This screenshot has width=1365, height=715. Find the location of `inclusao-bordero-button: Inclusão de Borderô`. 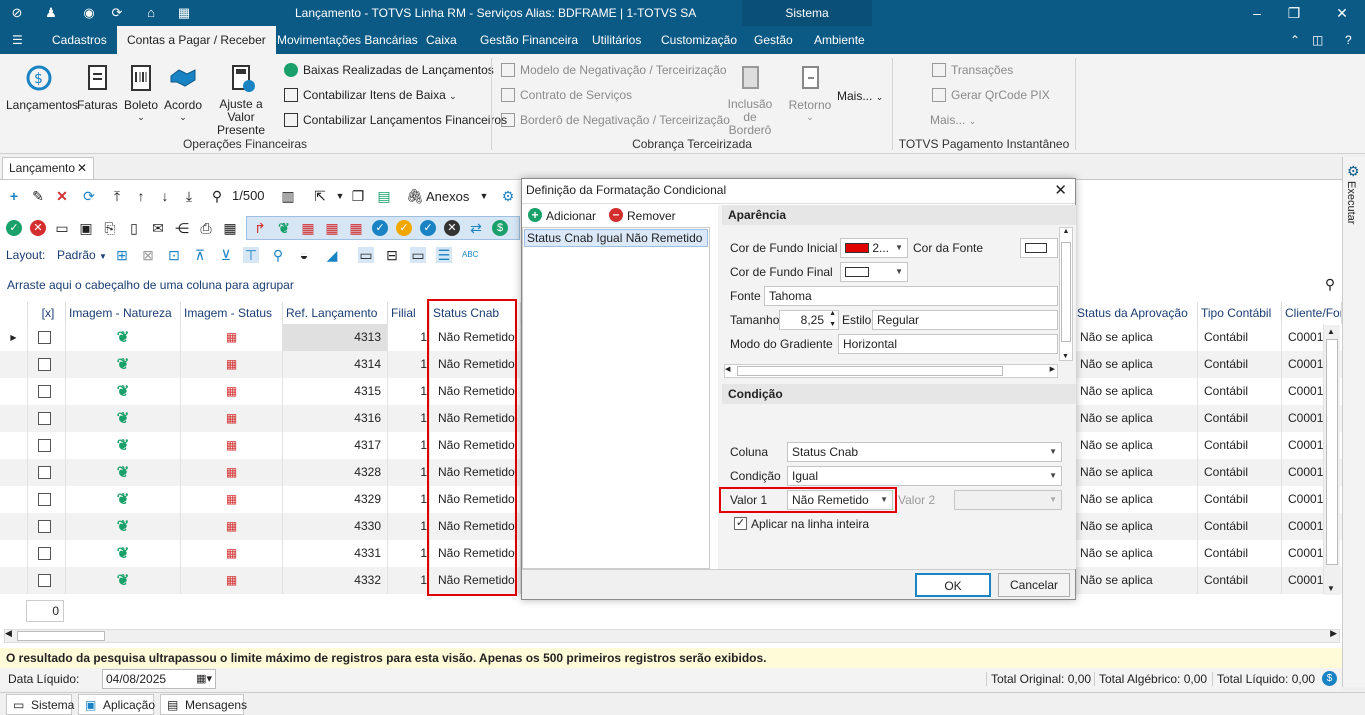

inclusao-bordero-button: Inclusão de Borderô is located at coordinates (750, 99).